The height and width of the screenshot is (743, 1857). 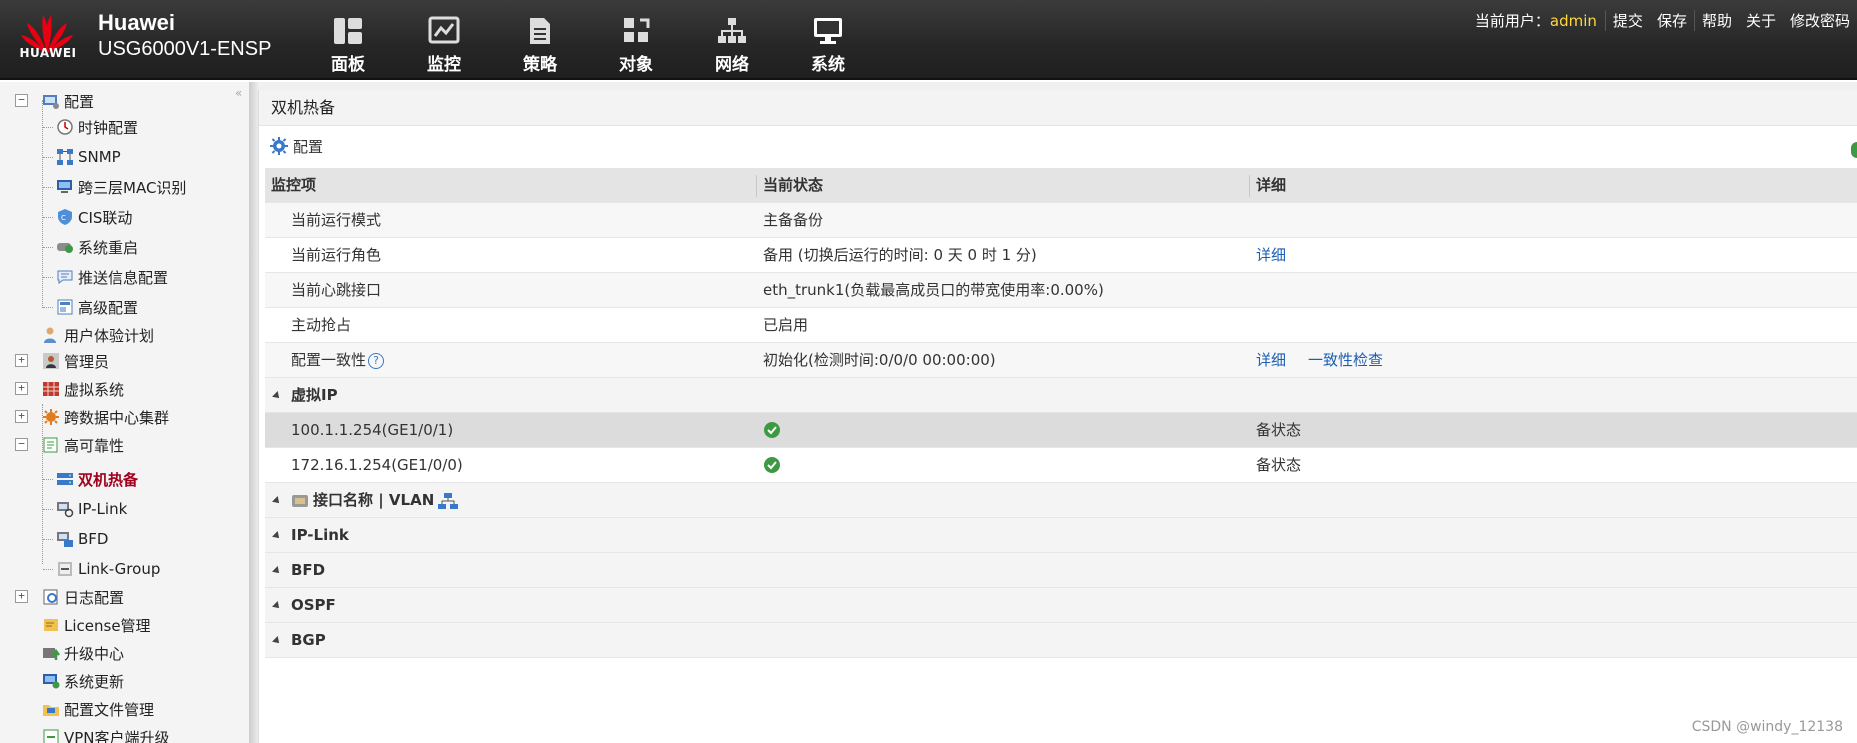 What do you see at coordinates (1061, 430) in the screenshot?
I see `table-row: 100.1.1.254(GE1/0/1) 备状态` at bounding box center [1061, 430].